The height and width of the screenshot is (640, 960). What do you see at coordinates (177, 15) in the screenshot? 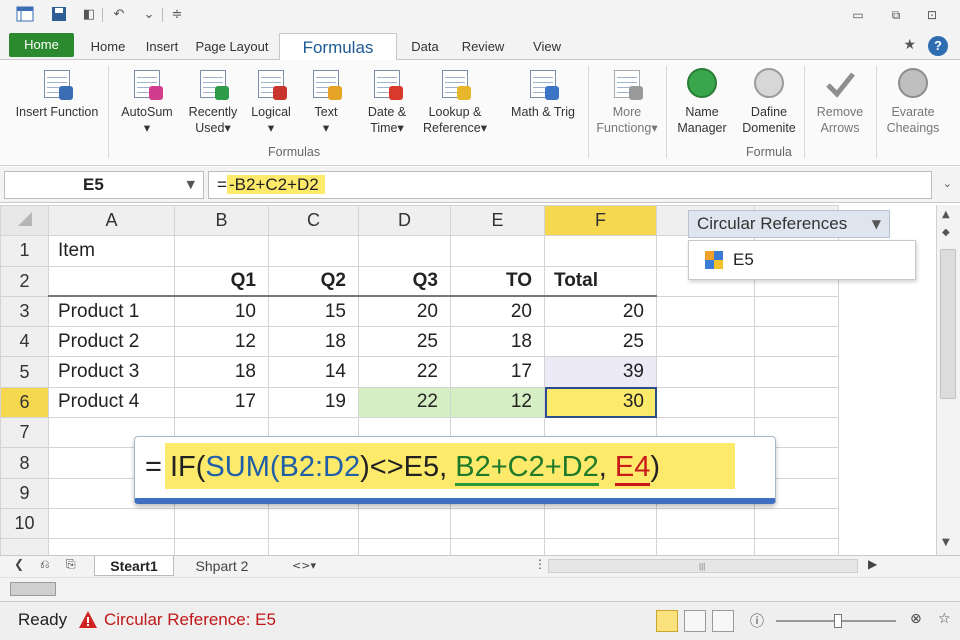
I see `more-commands-icon: ≑` at bounding box center [177, 15].